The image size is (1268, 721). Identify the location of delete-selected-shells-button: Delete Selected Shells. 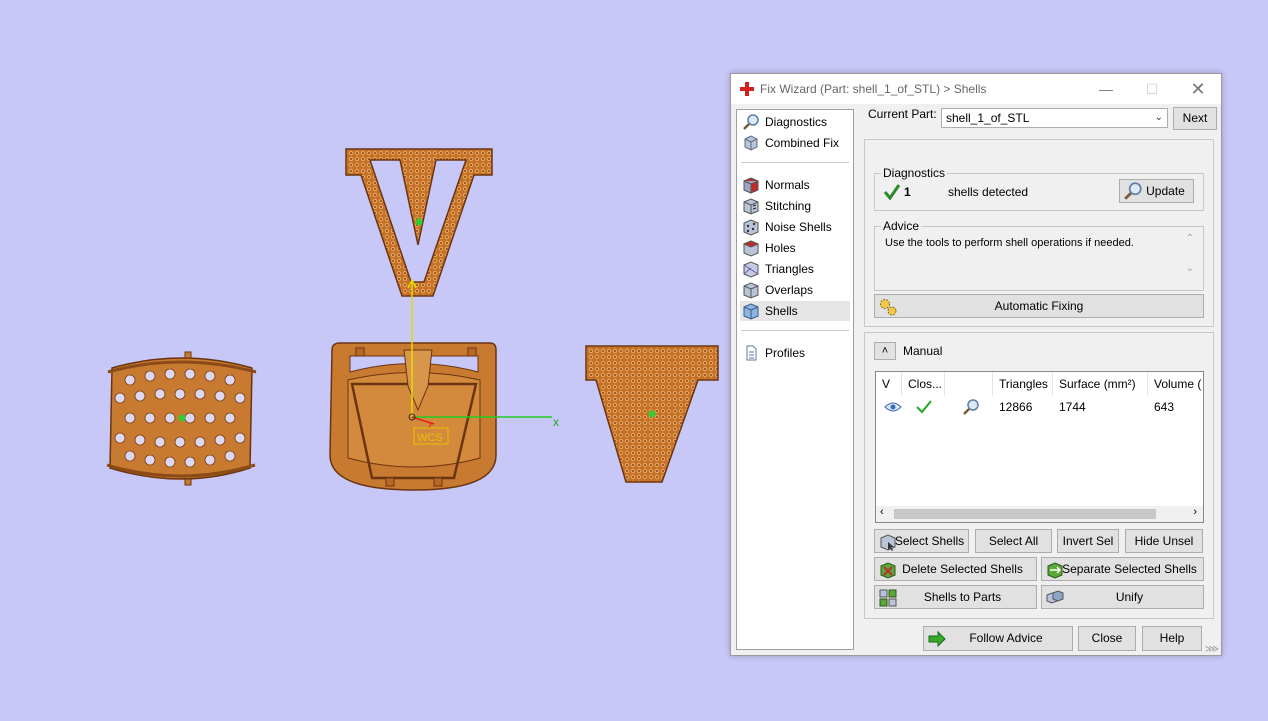
(955, 569).